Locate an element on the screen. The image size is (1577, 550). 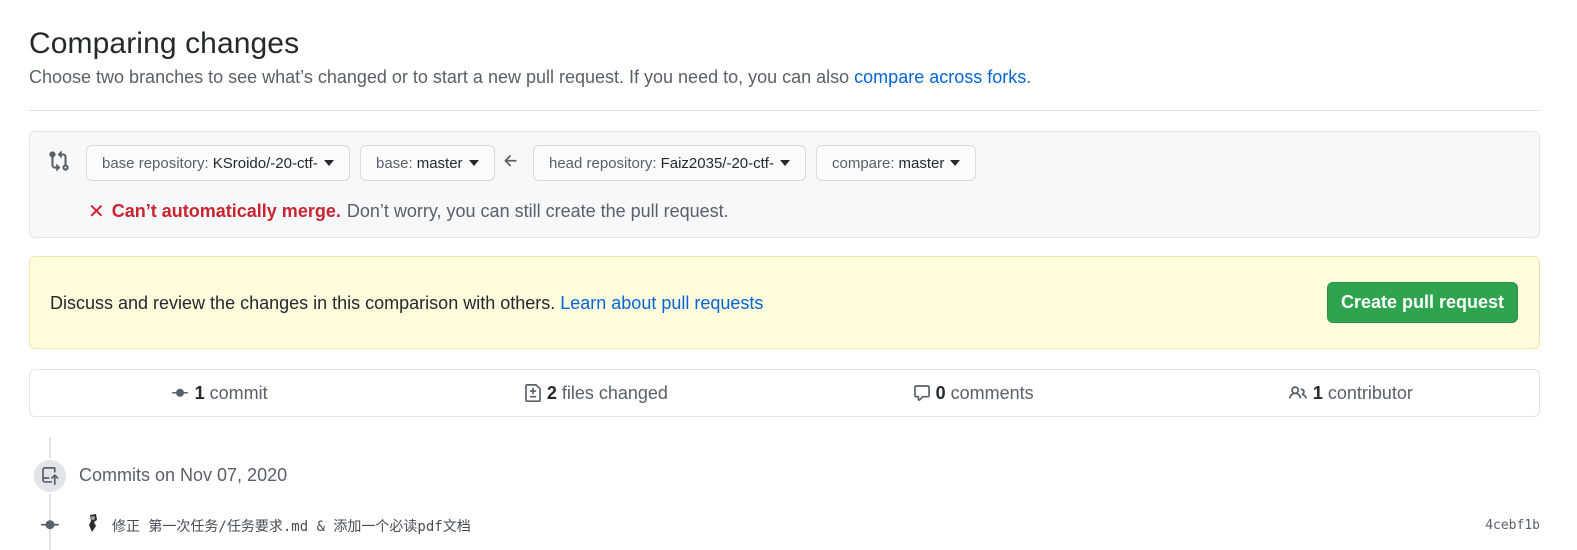
compare-branch-label: compare: is located at coordinates (863, 163).